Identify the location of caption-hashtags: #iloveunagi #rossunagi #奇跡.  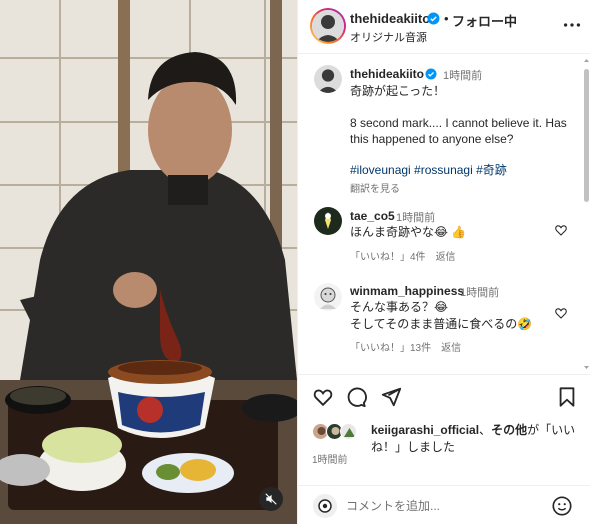
(428, 170).